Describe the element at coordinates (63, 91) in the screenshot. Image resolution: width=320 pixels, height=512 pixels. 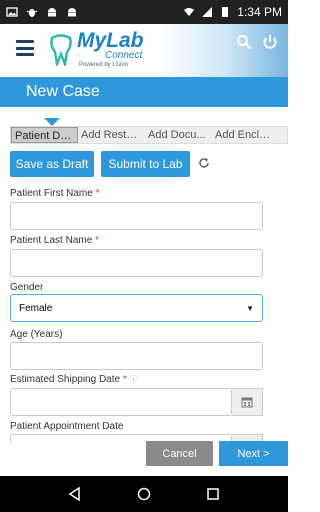
I see `page-title: New Case` at that location.